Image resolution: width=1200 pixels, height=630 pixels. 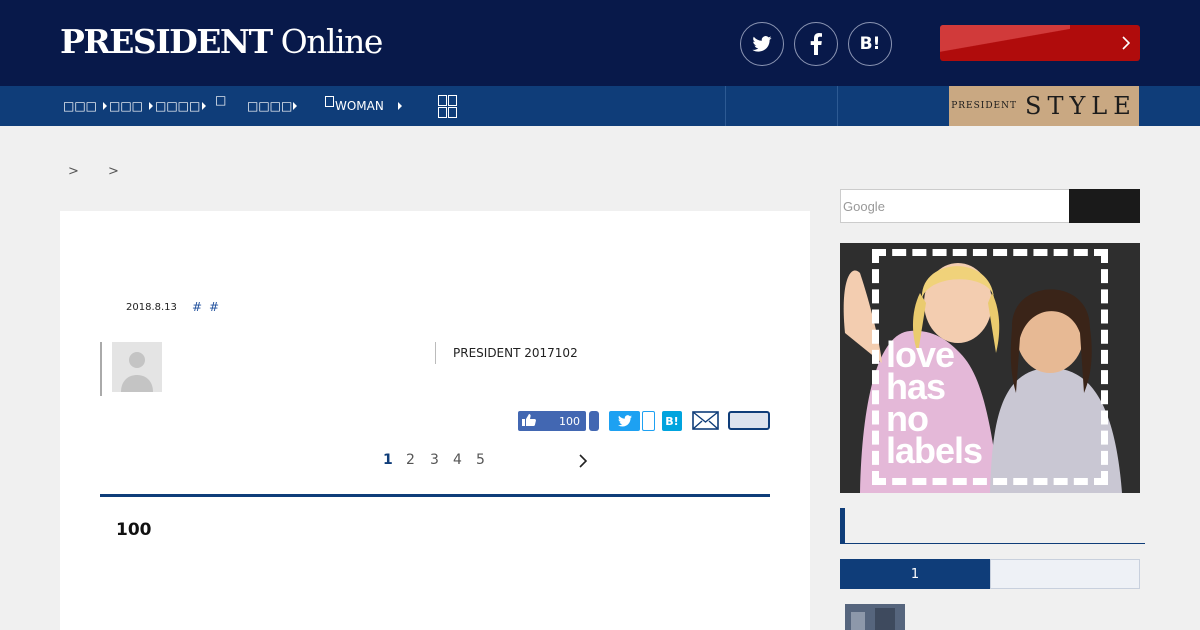 I want to click on nav-item-woman: WOMAN, so click(x=363, y=106).